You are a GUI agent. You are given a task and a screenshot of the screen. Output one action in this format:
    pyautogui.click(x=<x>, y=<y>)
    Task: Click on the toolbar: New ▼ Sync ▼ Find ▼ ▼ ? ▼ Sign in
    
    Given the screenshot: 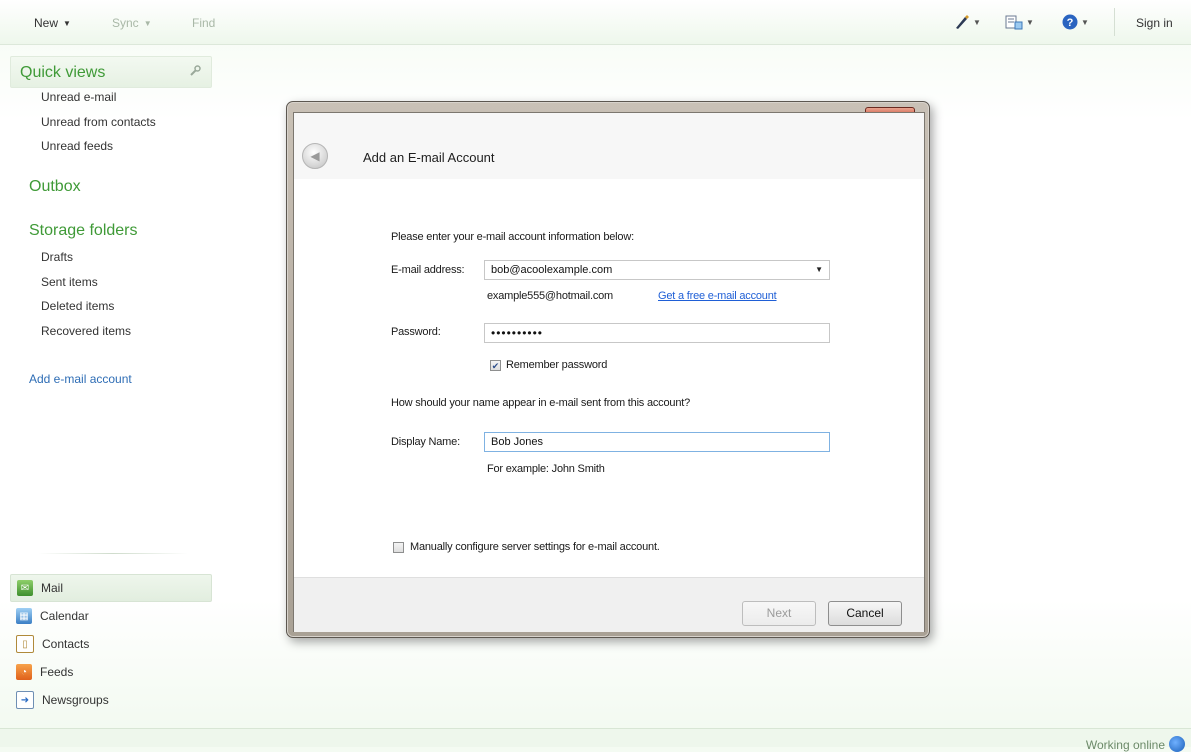 What is the action you would take?
    pyautogui.click(x=595, y=22)
    